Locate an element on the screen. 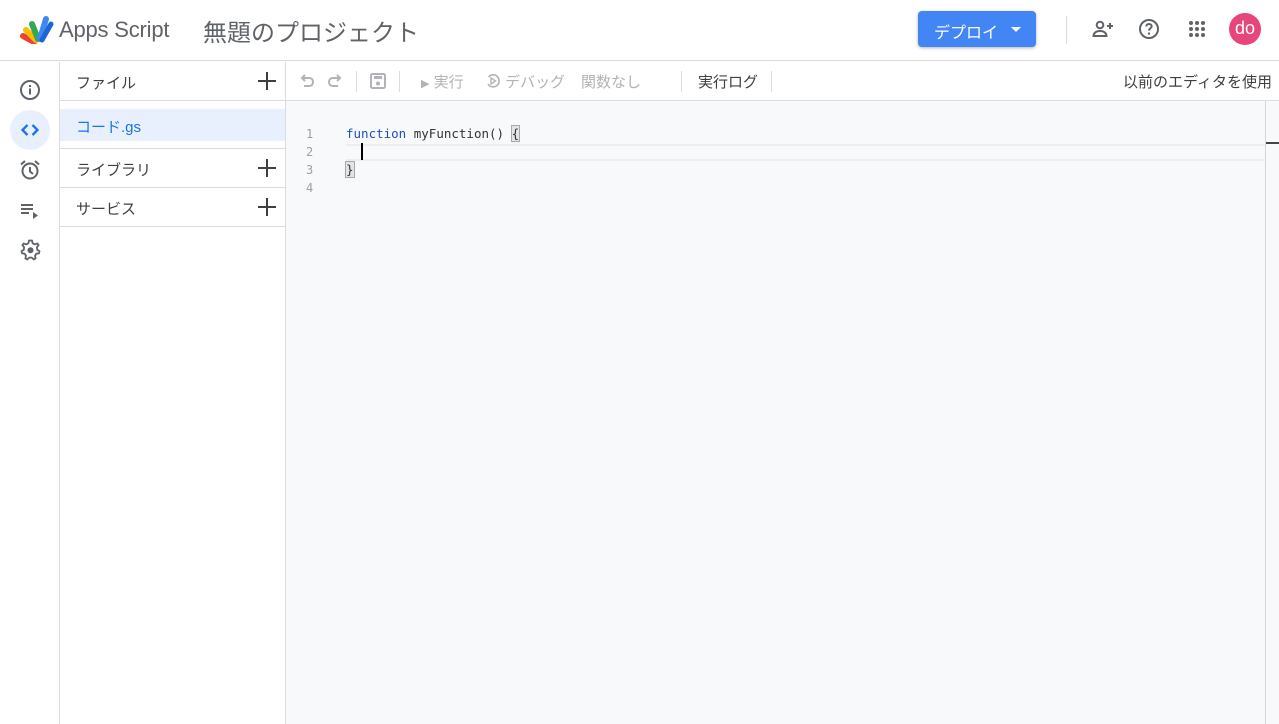  deploy-button: デプロイ is located at coordinates (977, 29).